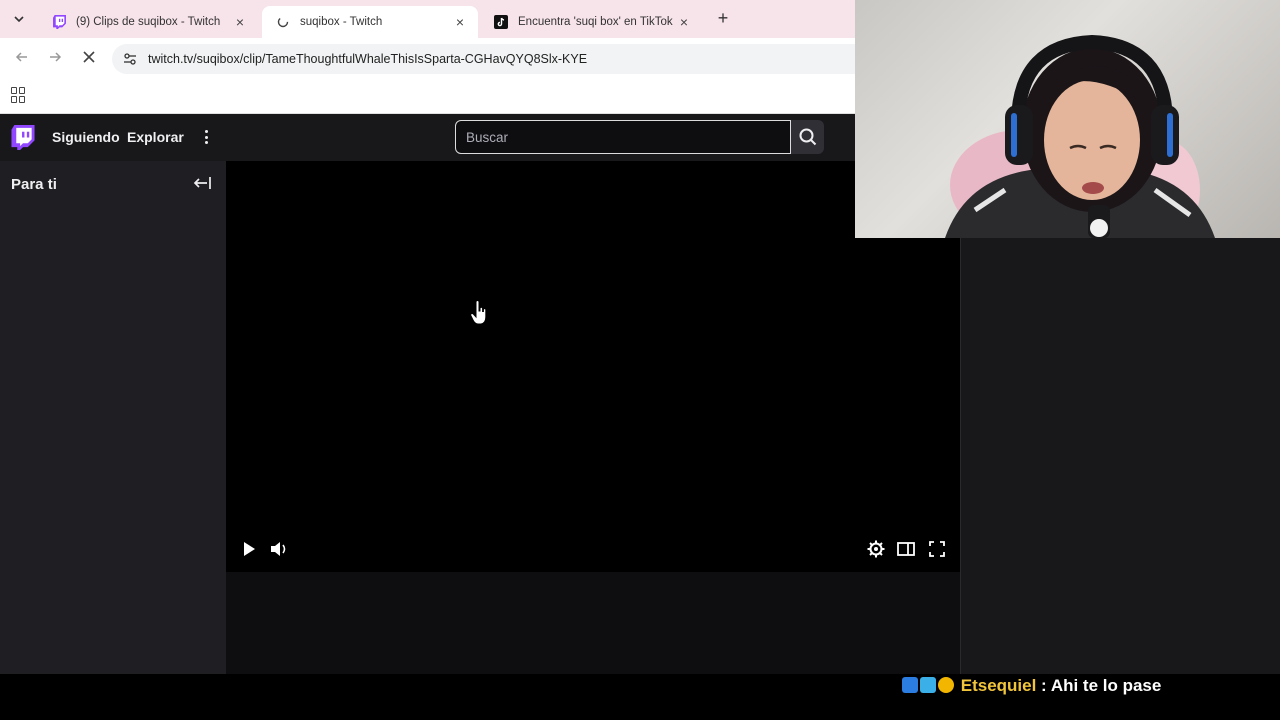  I want to click on apps-grid-icon, so click(19, 95).